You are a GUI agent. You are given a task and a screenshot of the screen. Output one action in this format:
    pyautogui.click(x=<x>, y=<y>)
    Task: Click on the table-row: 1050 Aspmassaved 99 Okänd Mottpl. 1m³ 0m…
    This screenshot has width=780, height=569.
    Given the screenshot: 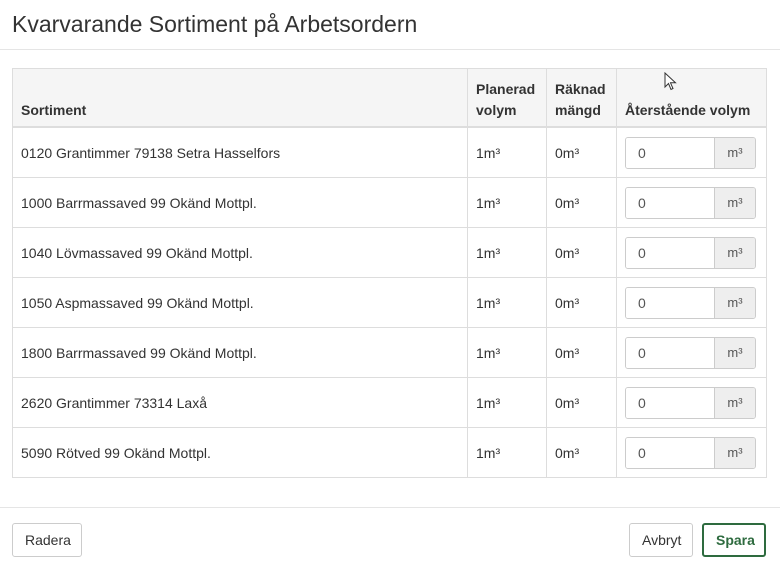 What is the action you would take?
    pyautogui.click(x=389, y=302)
    